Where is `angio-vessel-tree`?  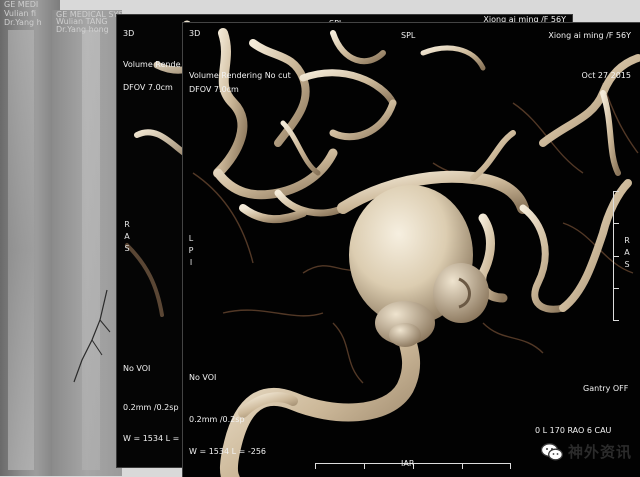 angio-vessel-tree is located at coordinates (92, 336).